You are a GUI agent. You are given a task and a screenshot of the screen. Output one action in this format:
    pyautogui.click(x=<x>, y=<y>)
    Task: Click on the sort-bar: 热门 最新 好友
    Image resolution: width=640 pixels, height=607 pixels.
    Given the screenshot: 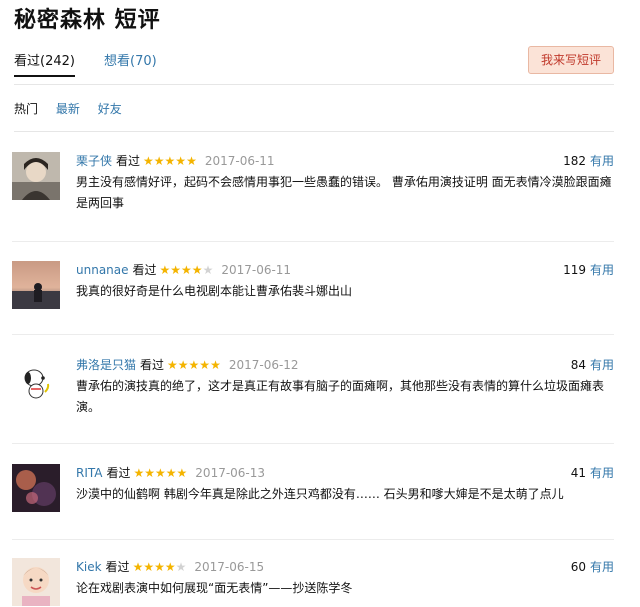 What is the action you would take?
    pyautogui.click(x=75, y=108)
    